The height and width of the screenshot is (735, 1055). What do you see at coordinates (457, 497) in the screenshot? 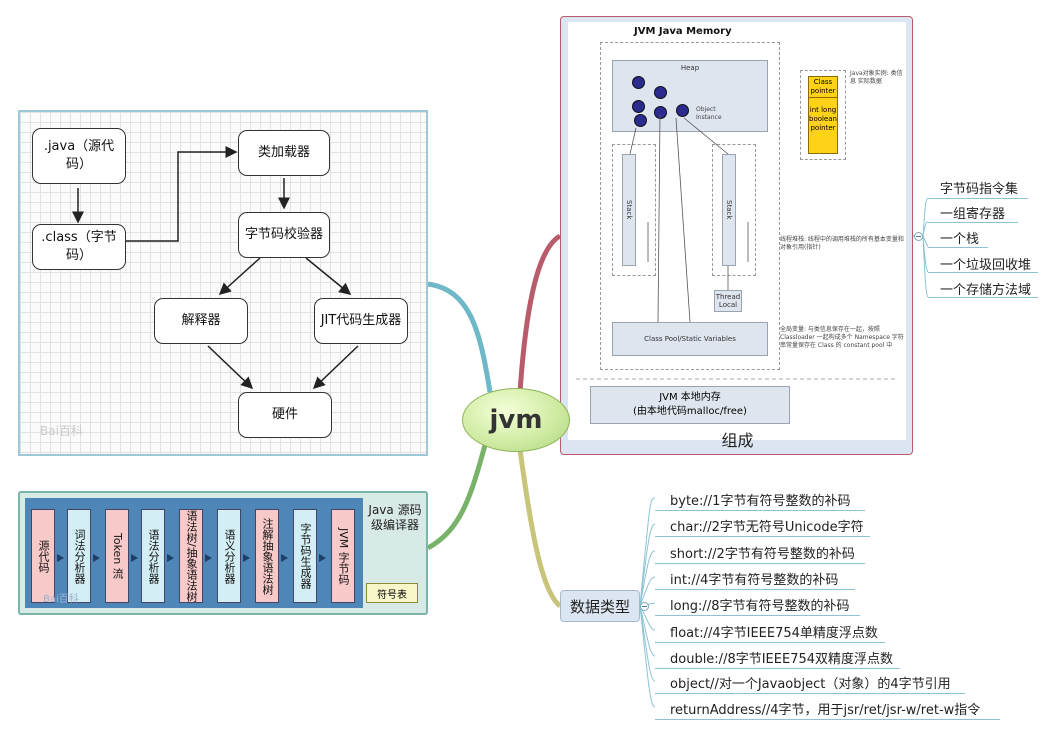
I see `branch-to-compiler` at bounding box center [457, 497].